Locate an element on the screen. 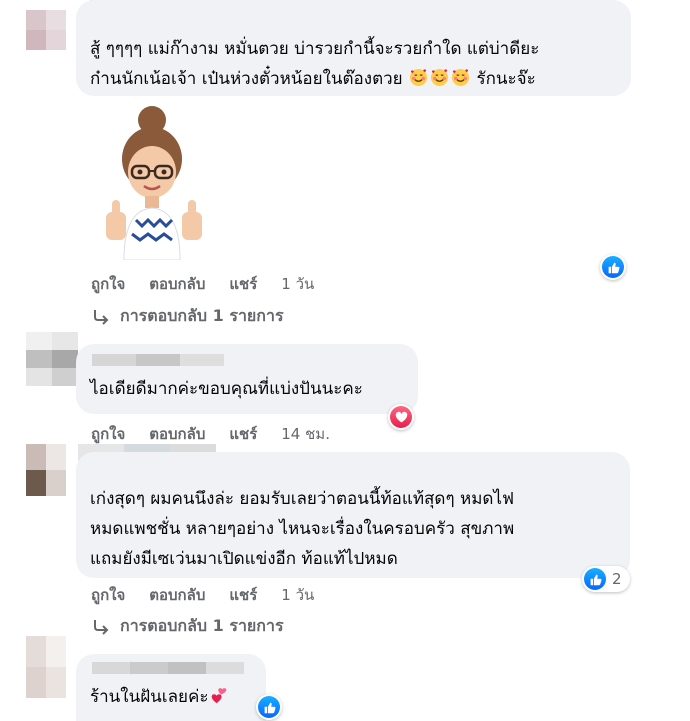 Image resolution: width=690 pixels, height=721 pixels. comment-text-segment: ร้านในฝันเลยค่ะ is located at coordinates (149, 697).